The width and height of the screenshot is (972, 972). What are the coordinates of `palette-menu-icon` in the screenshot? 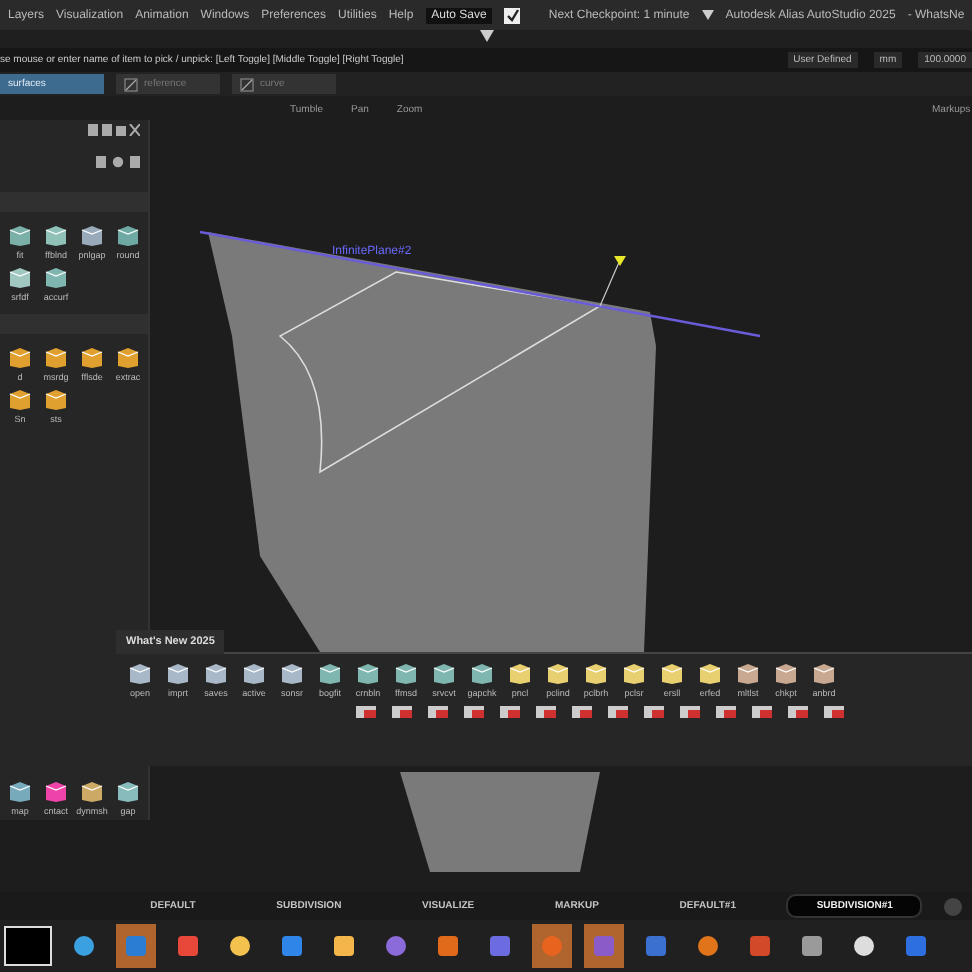 It's located at (118, 162).